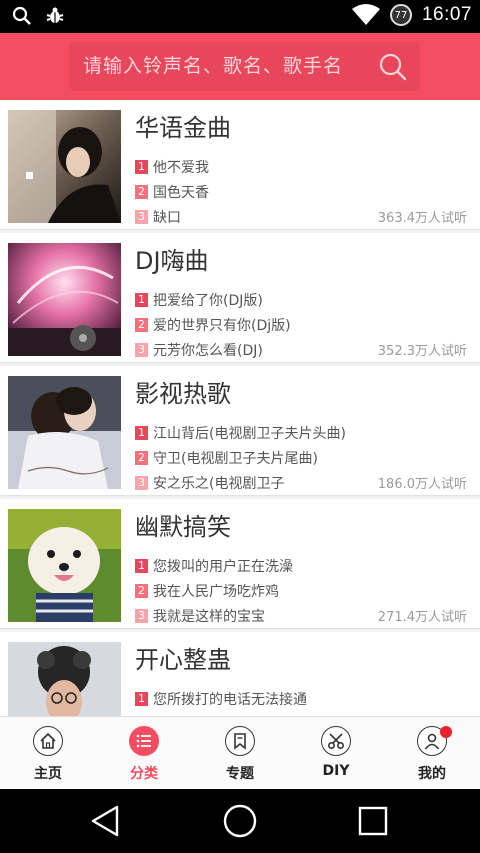  Describe the element at coordinates (144, 774) in the screenshot. I see `nav-tab-label: 分类` at that location.